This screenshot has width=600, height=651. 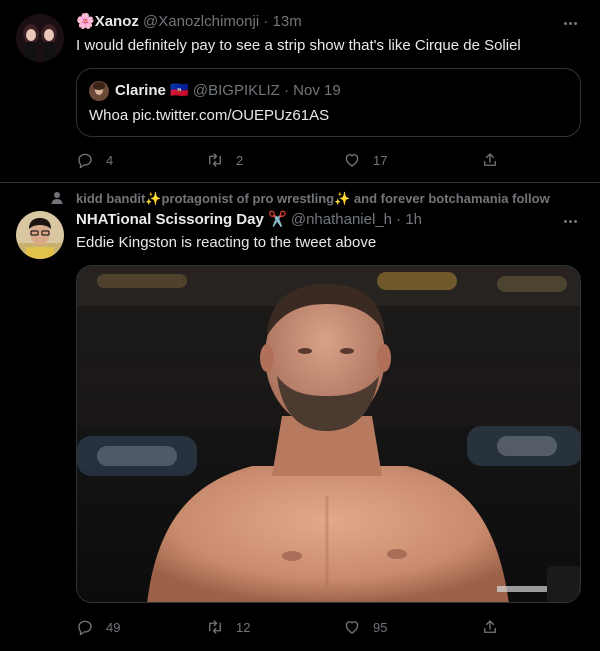 What do you see at coordinates (365, 627) in the screenshot?
I see `like-button: 95` at bounding box center [365, 627].